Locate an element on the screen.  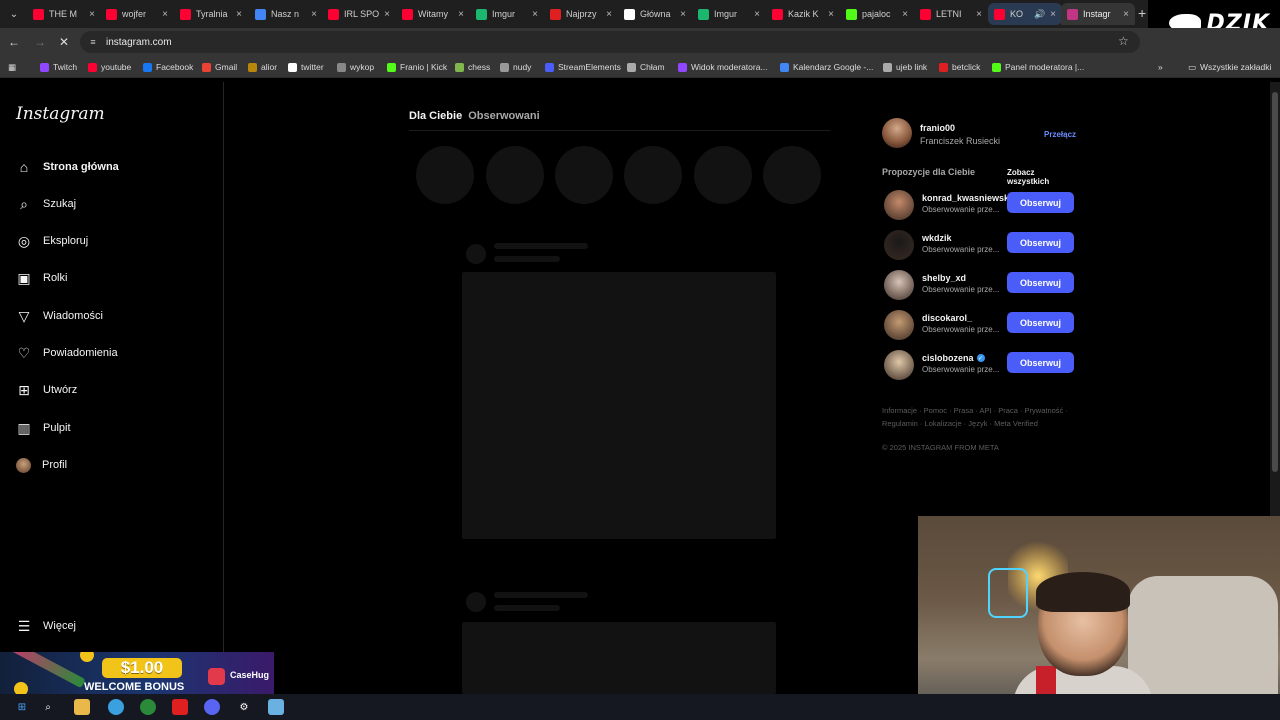
tab-search-icon: ⌄ is located at coordinates (14, 14).